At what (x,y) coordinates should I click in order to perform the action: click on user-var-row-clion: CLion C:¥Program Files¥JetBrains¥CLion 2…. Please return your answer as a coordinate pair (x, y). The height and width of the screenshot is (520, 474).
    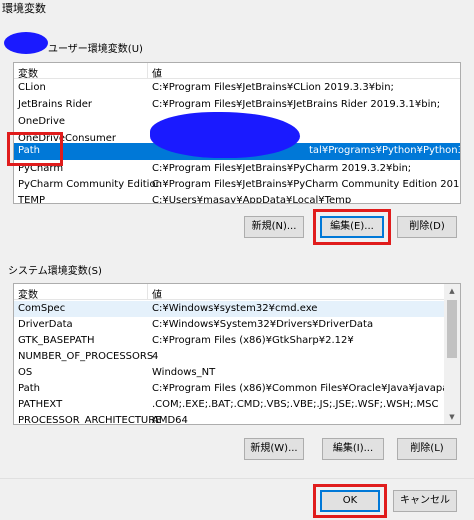
    Looking at the image, I should click on (237, 88).